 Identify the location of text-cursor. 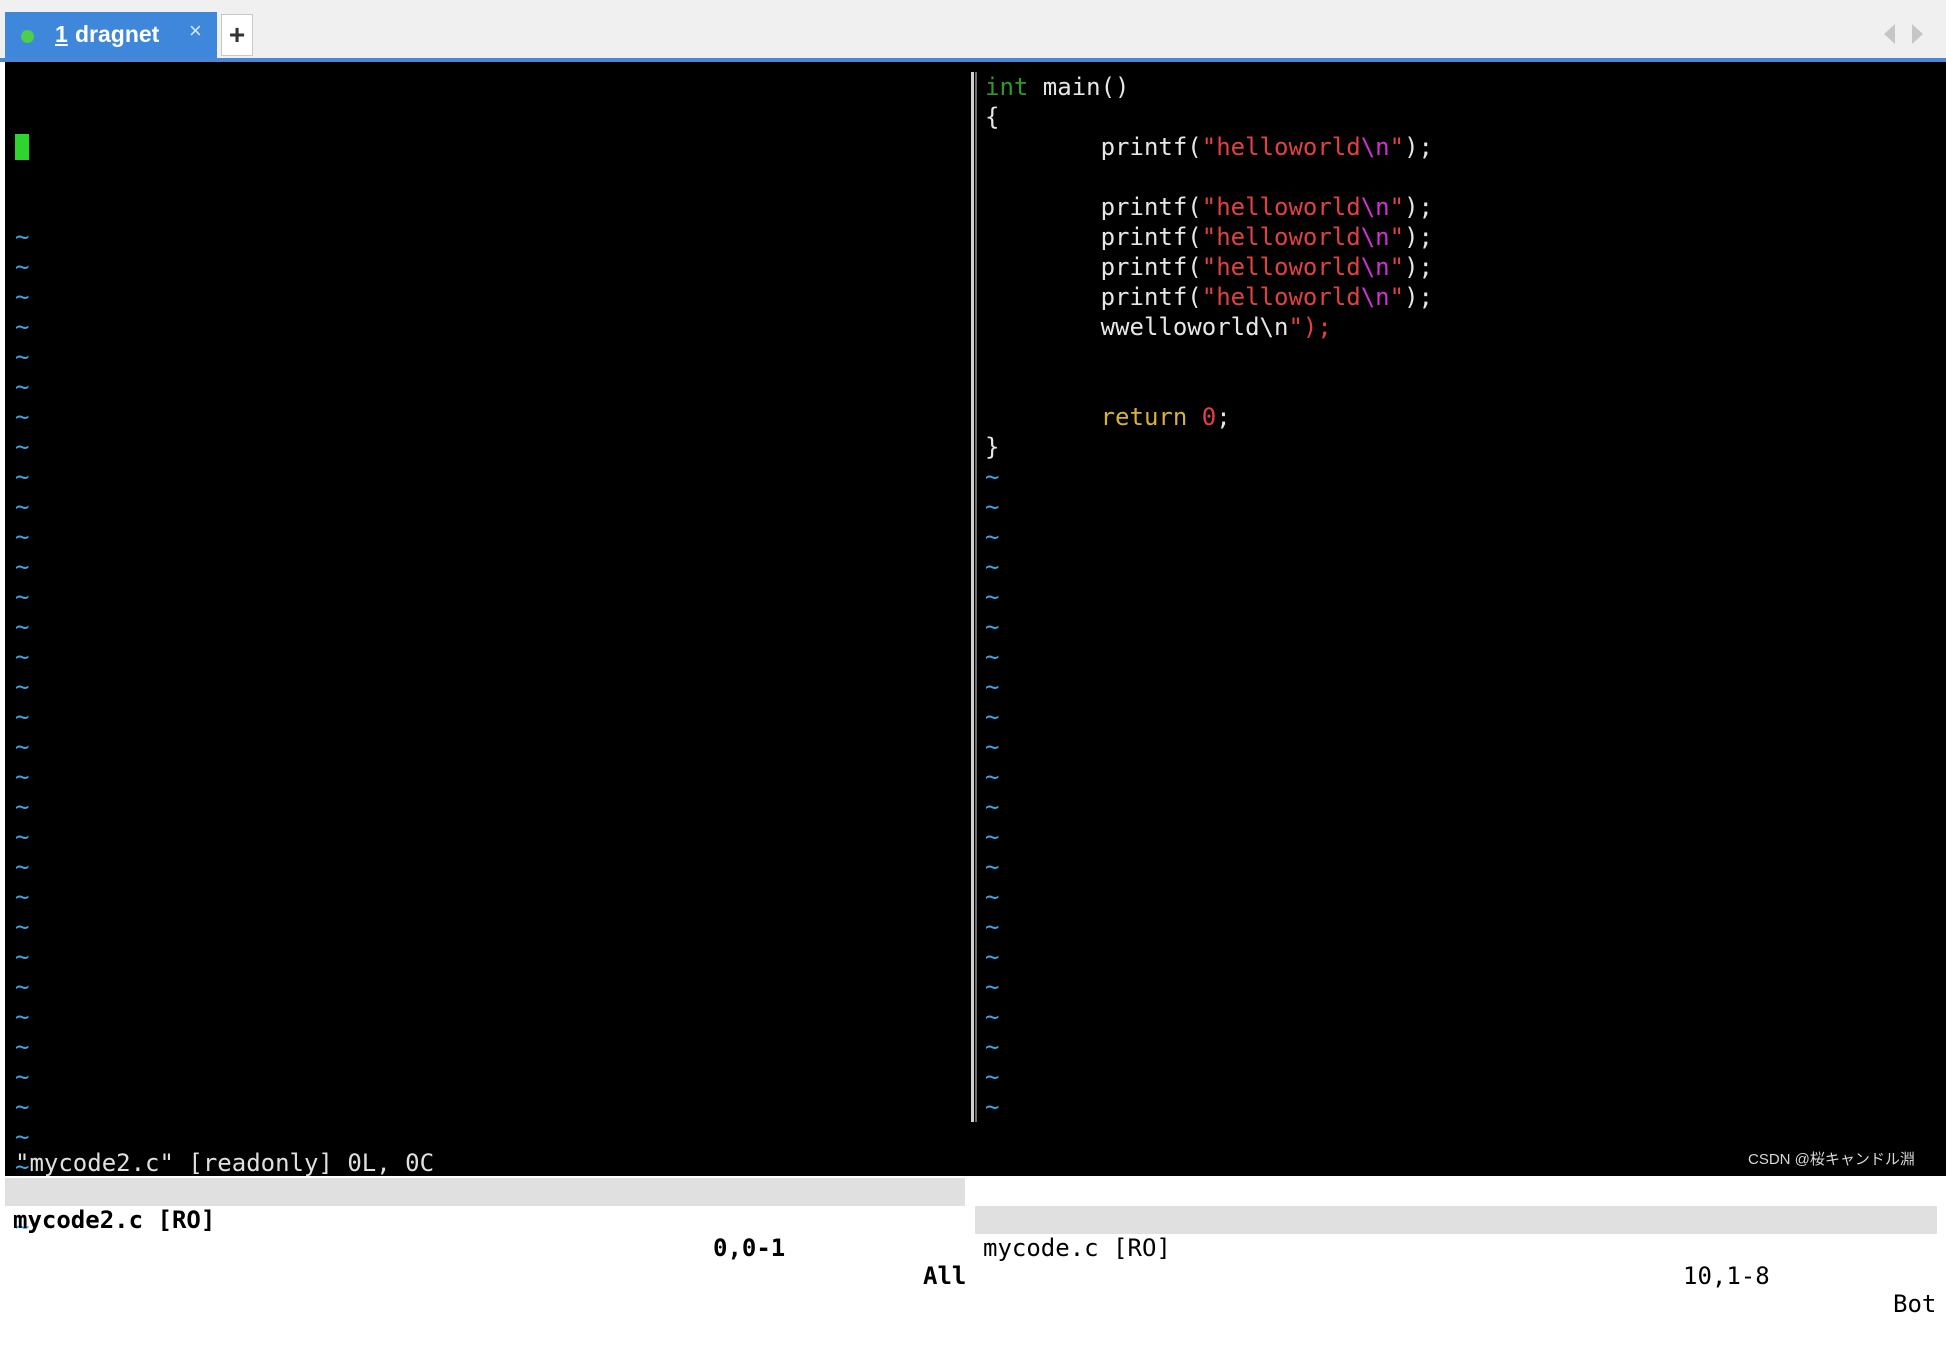
(22, 147).